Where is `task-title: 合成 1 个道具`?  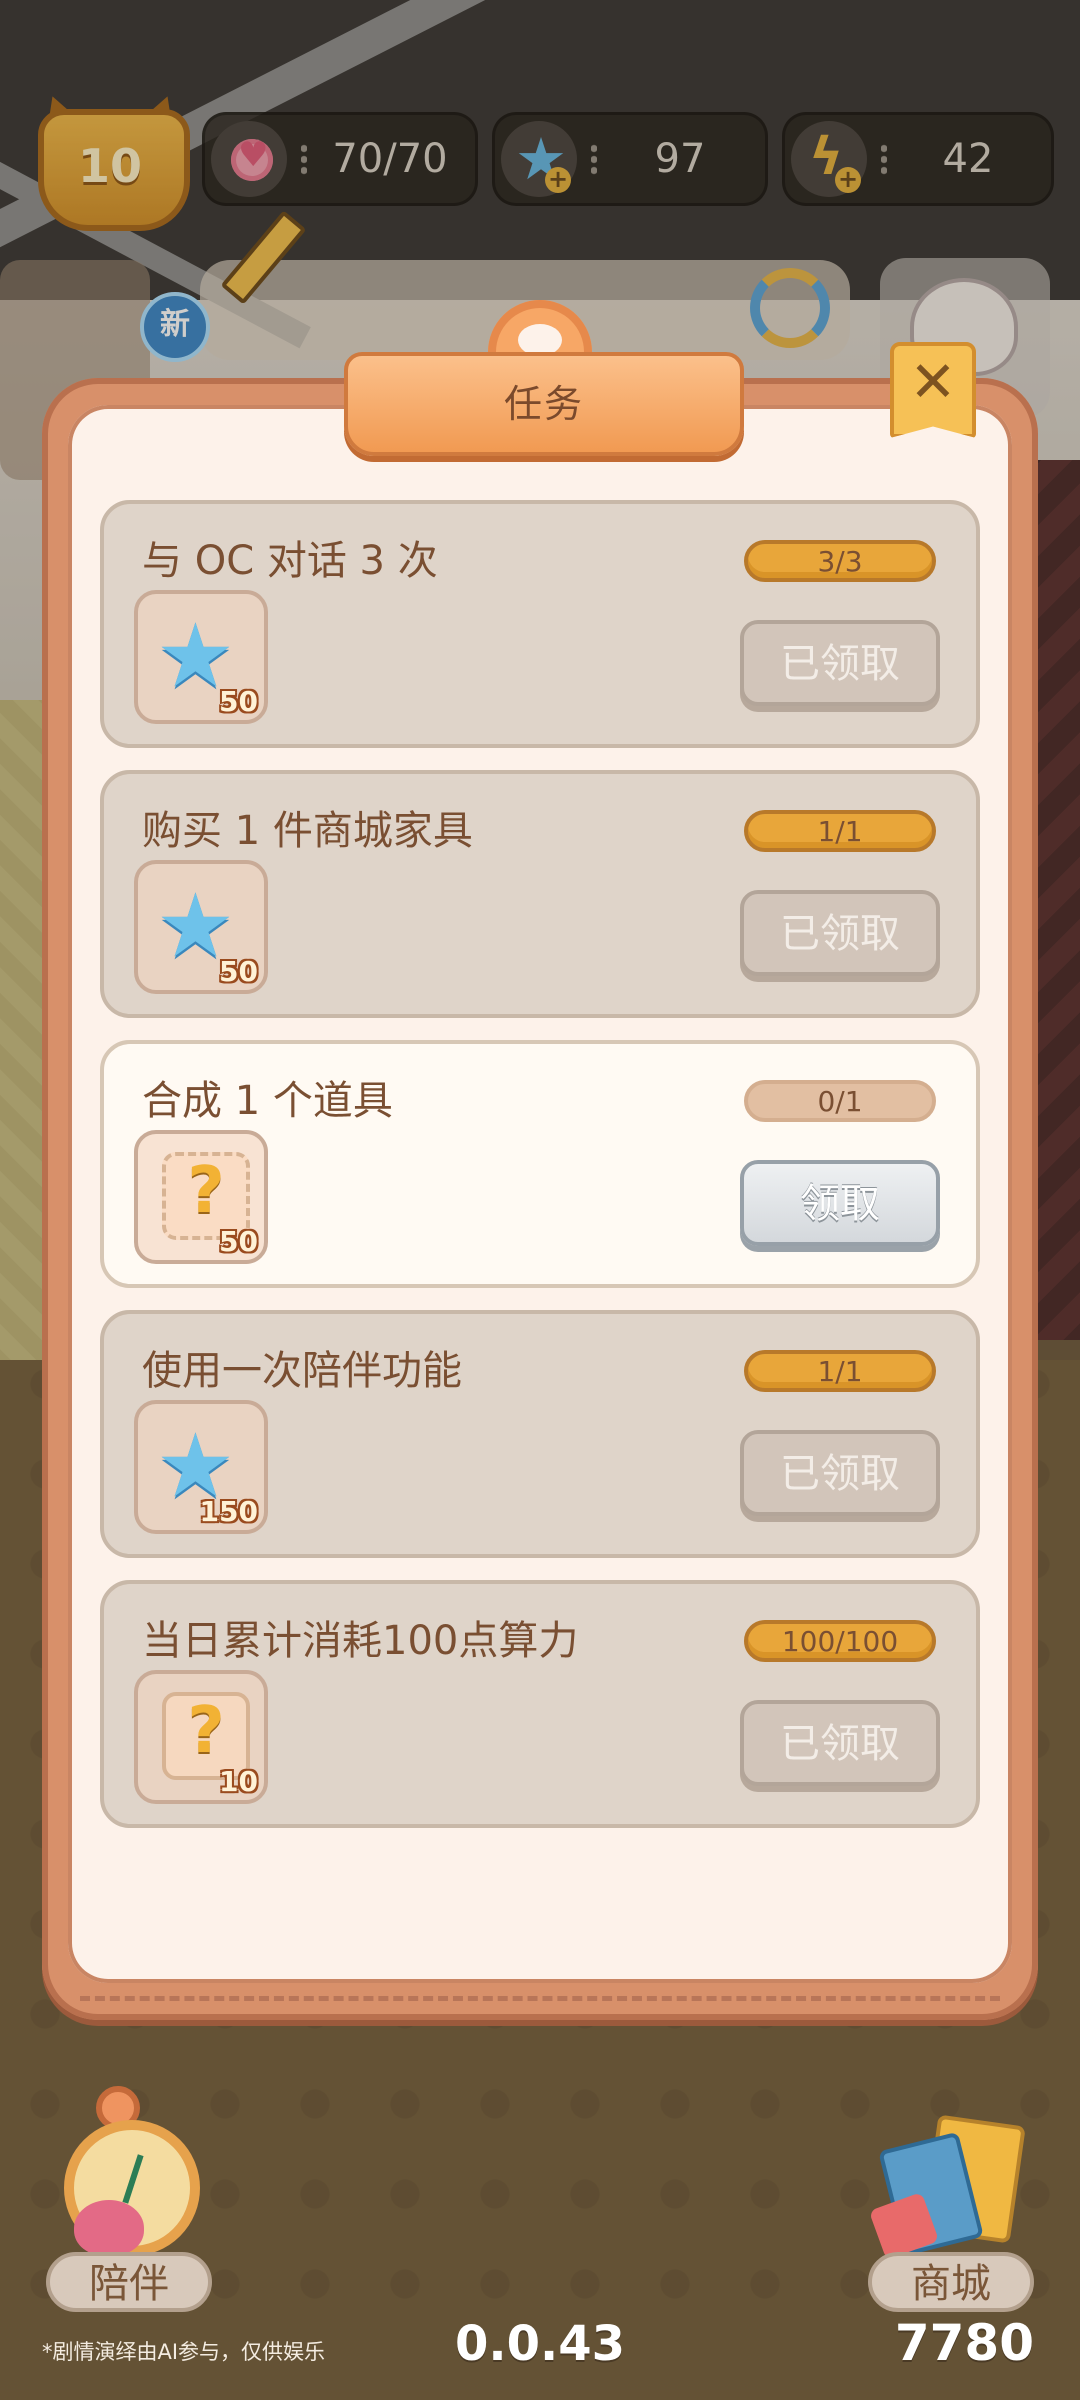
task-title: 合成 1 个道具 is located at coordinates (267, 1101).